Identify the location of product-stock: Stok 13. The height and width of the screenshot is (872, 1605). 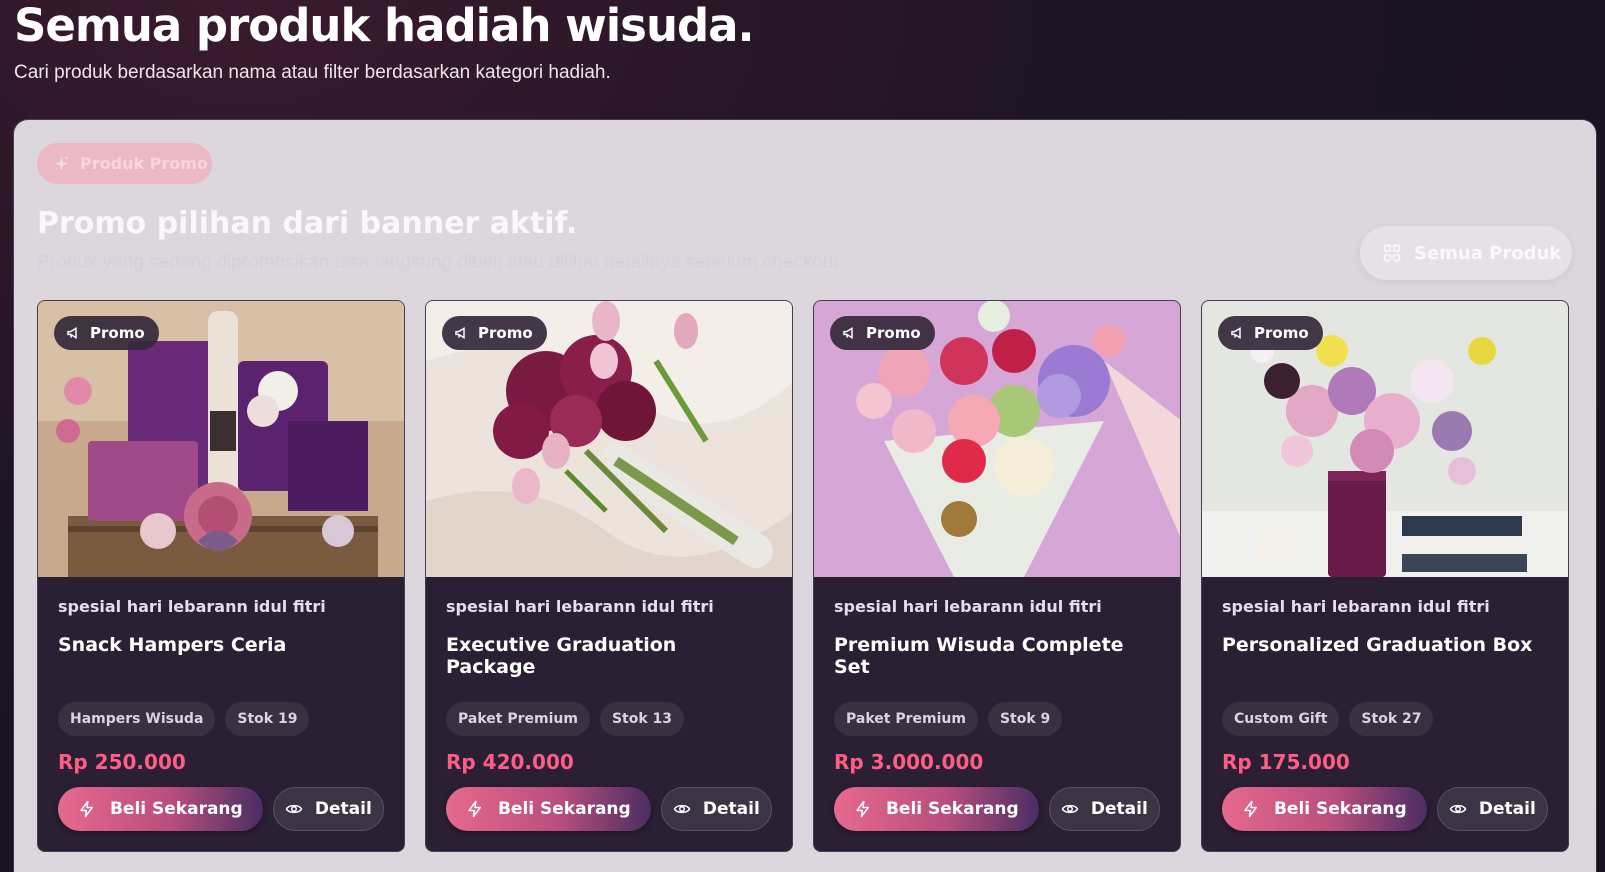
(641, 719).